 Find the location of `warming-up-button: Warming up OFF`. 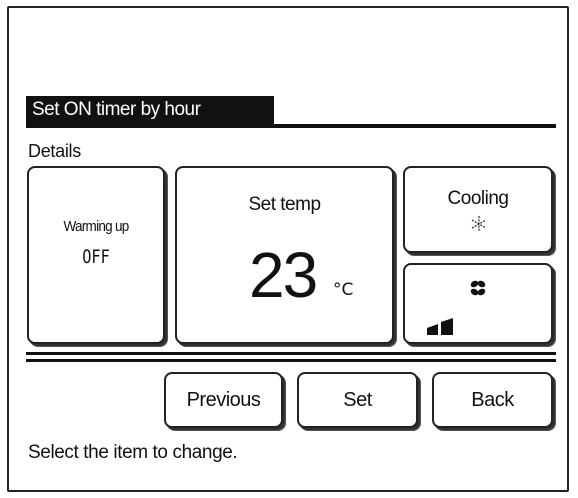

warming-up-button: Warming up OFF is located at coordinates (96, 255).